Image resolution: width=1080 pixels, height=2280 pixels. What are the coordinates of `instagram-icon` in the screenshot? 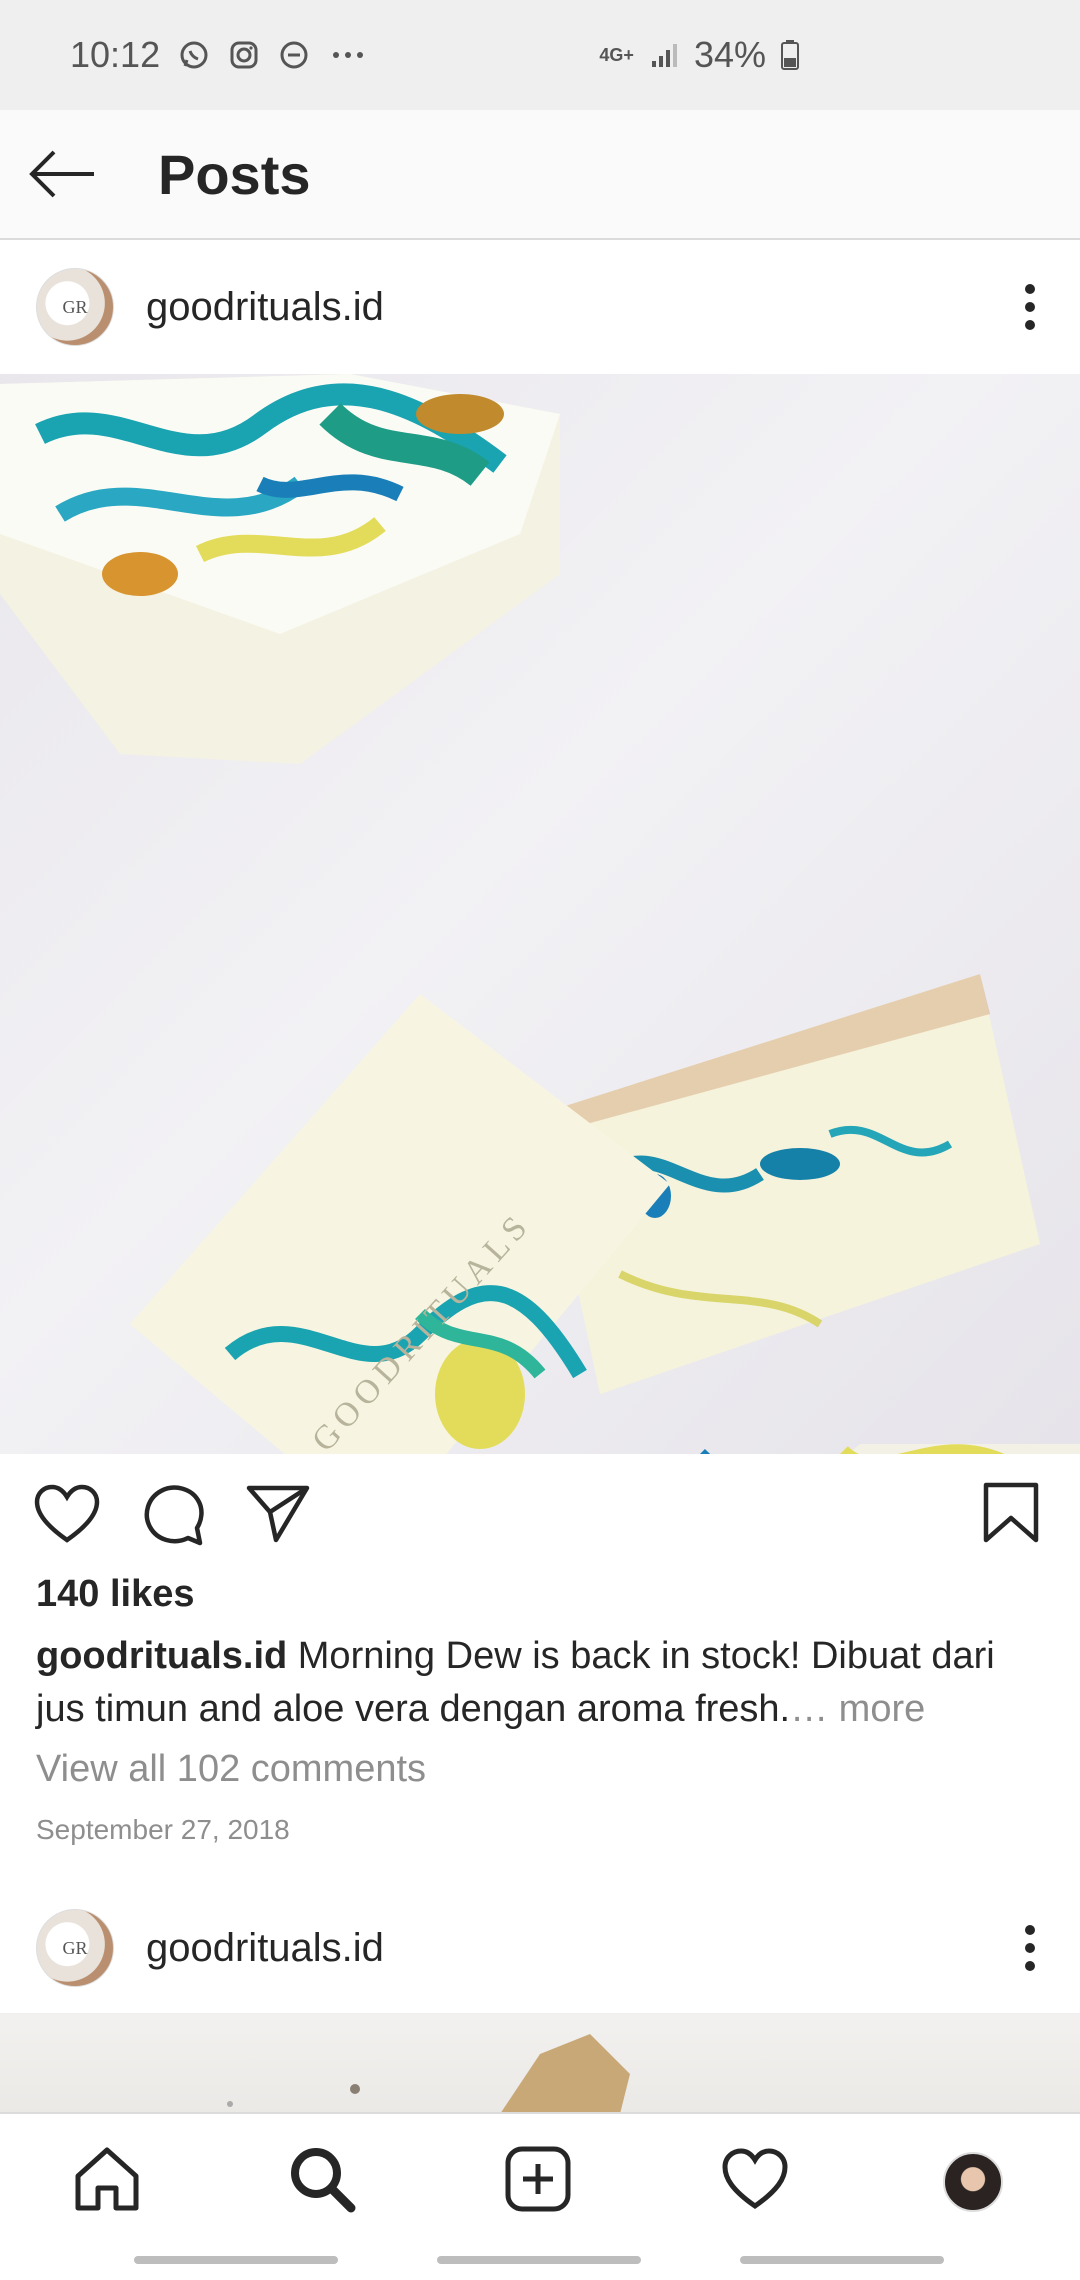 It's located at (244, 55).